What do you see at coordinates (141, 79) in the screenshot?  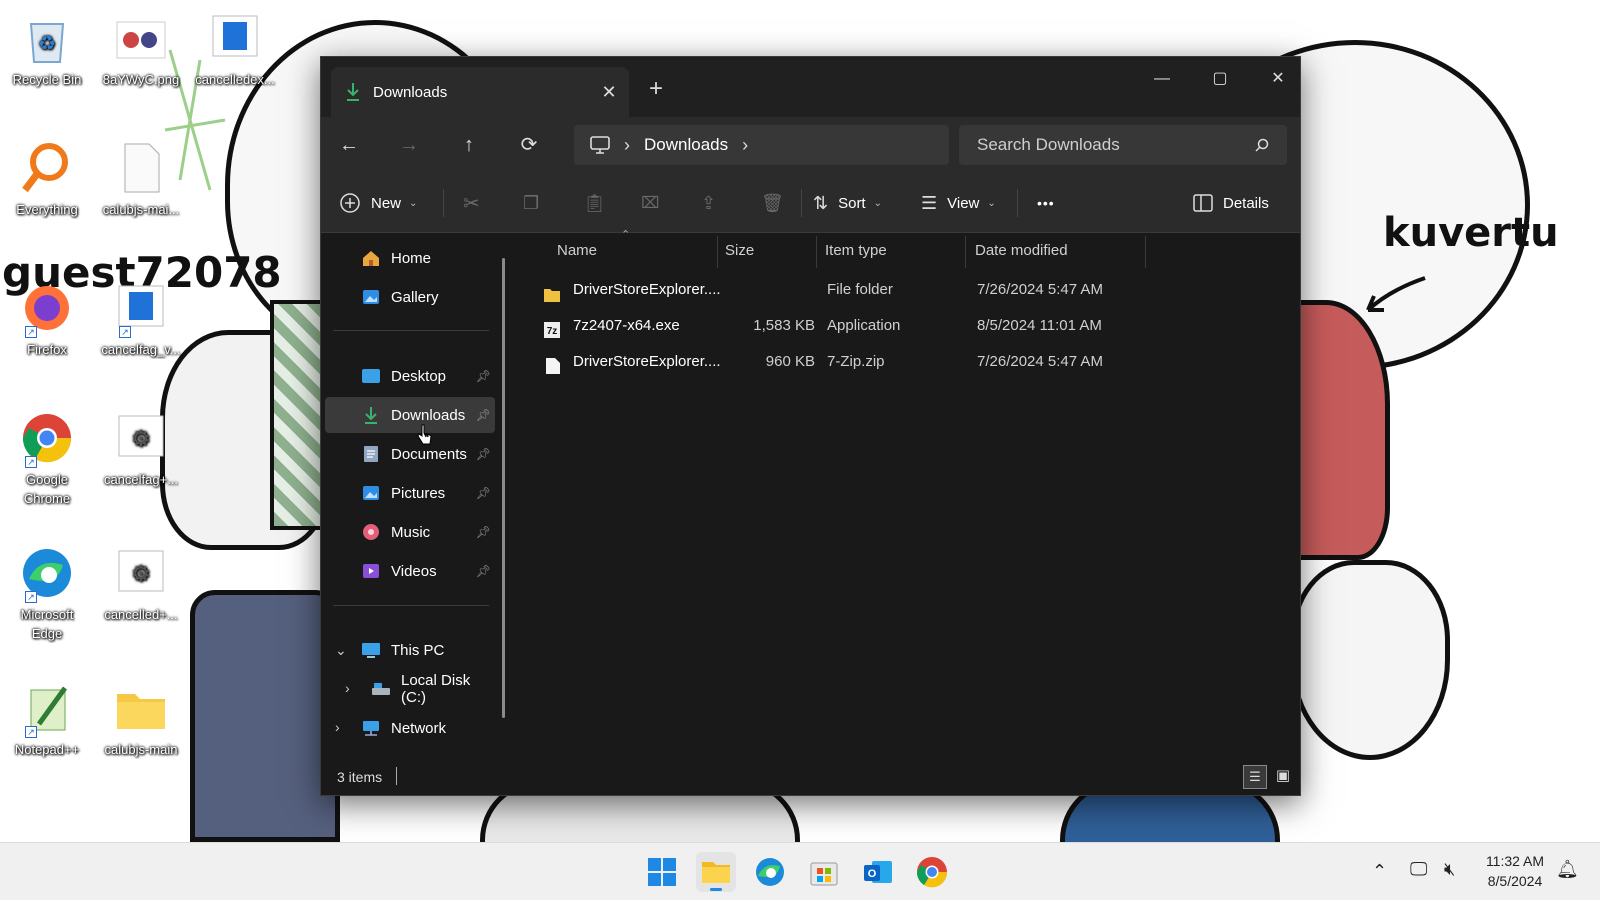 I see `desktop-icon-label: 8aYWyC.png` at bounding box center [141, 79].